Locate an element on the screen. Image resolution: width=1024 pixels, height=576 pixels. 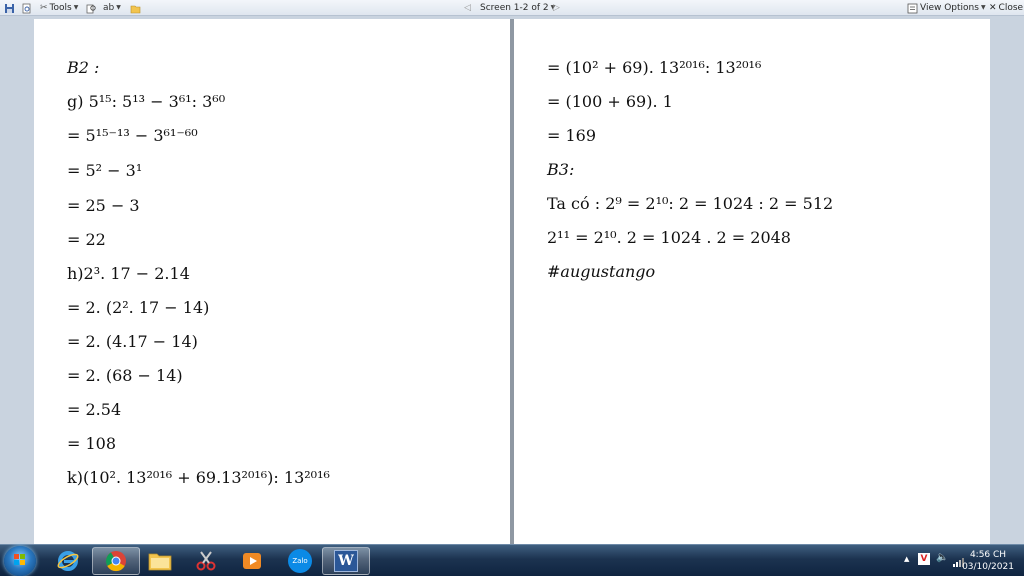
wrench-icon: ✂ is located at coordinates (44, 8).